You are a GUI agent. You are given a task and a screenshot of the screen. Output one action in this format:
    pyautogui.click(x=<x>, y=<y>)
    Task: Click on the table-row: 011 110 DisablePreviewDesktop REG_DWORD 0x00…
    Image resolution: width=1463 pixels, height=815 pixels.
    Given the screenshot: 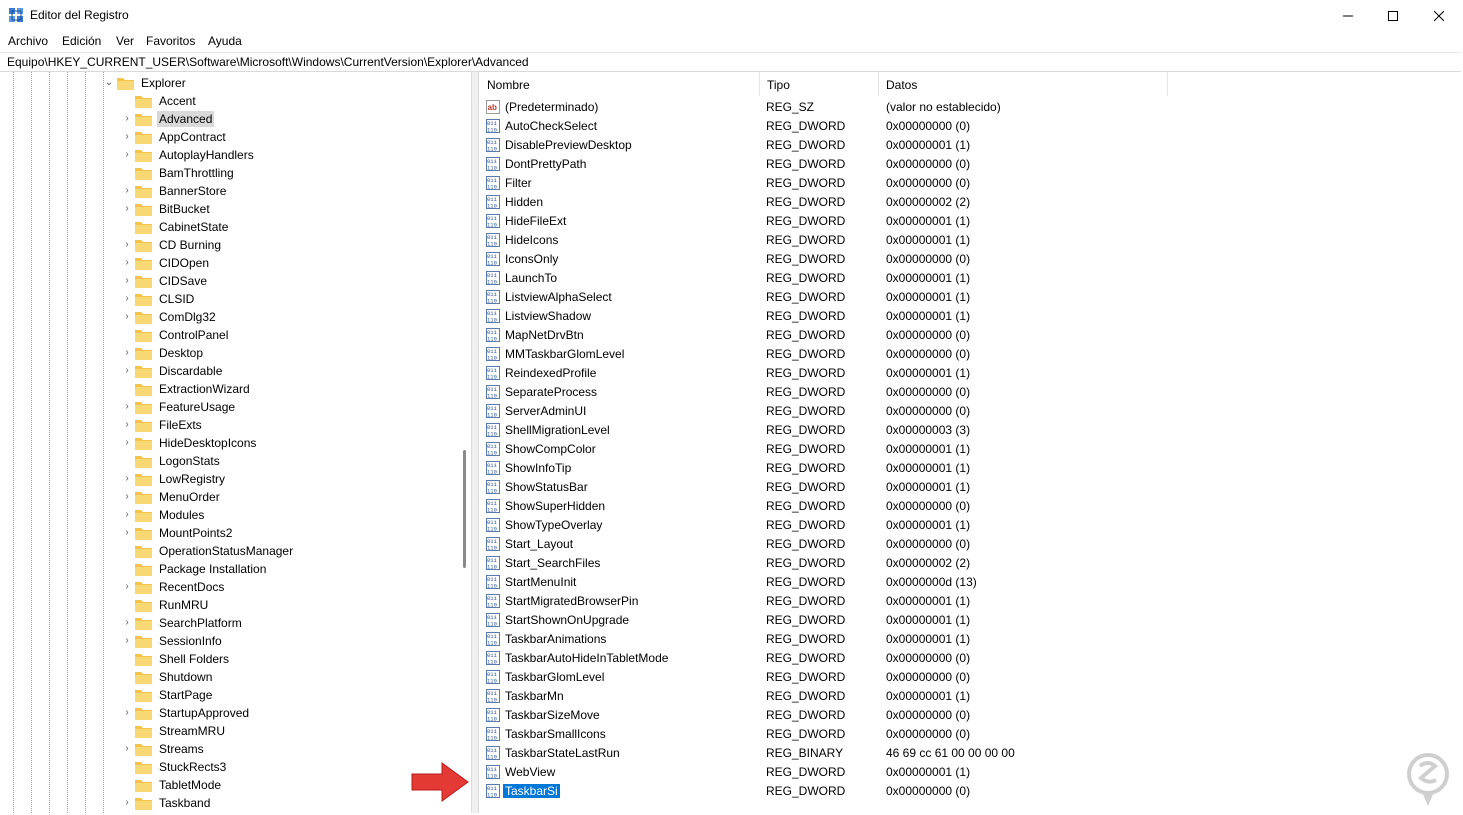 What is the action you would take?
    pyautogui.click(x=929, y=145)
    